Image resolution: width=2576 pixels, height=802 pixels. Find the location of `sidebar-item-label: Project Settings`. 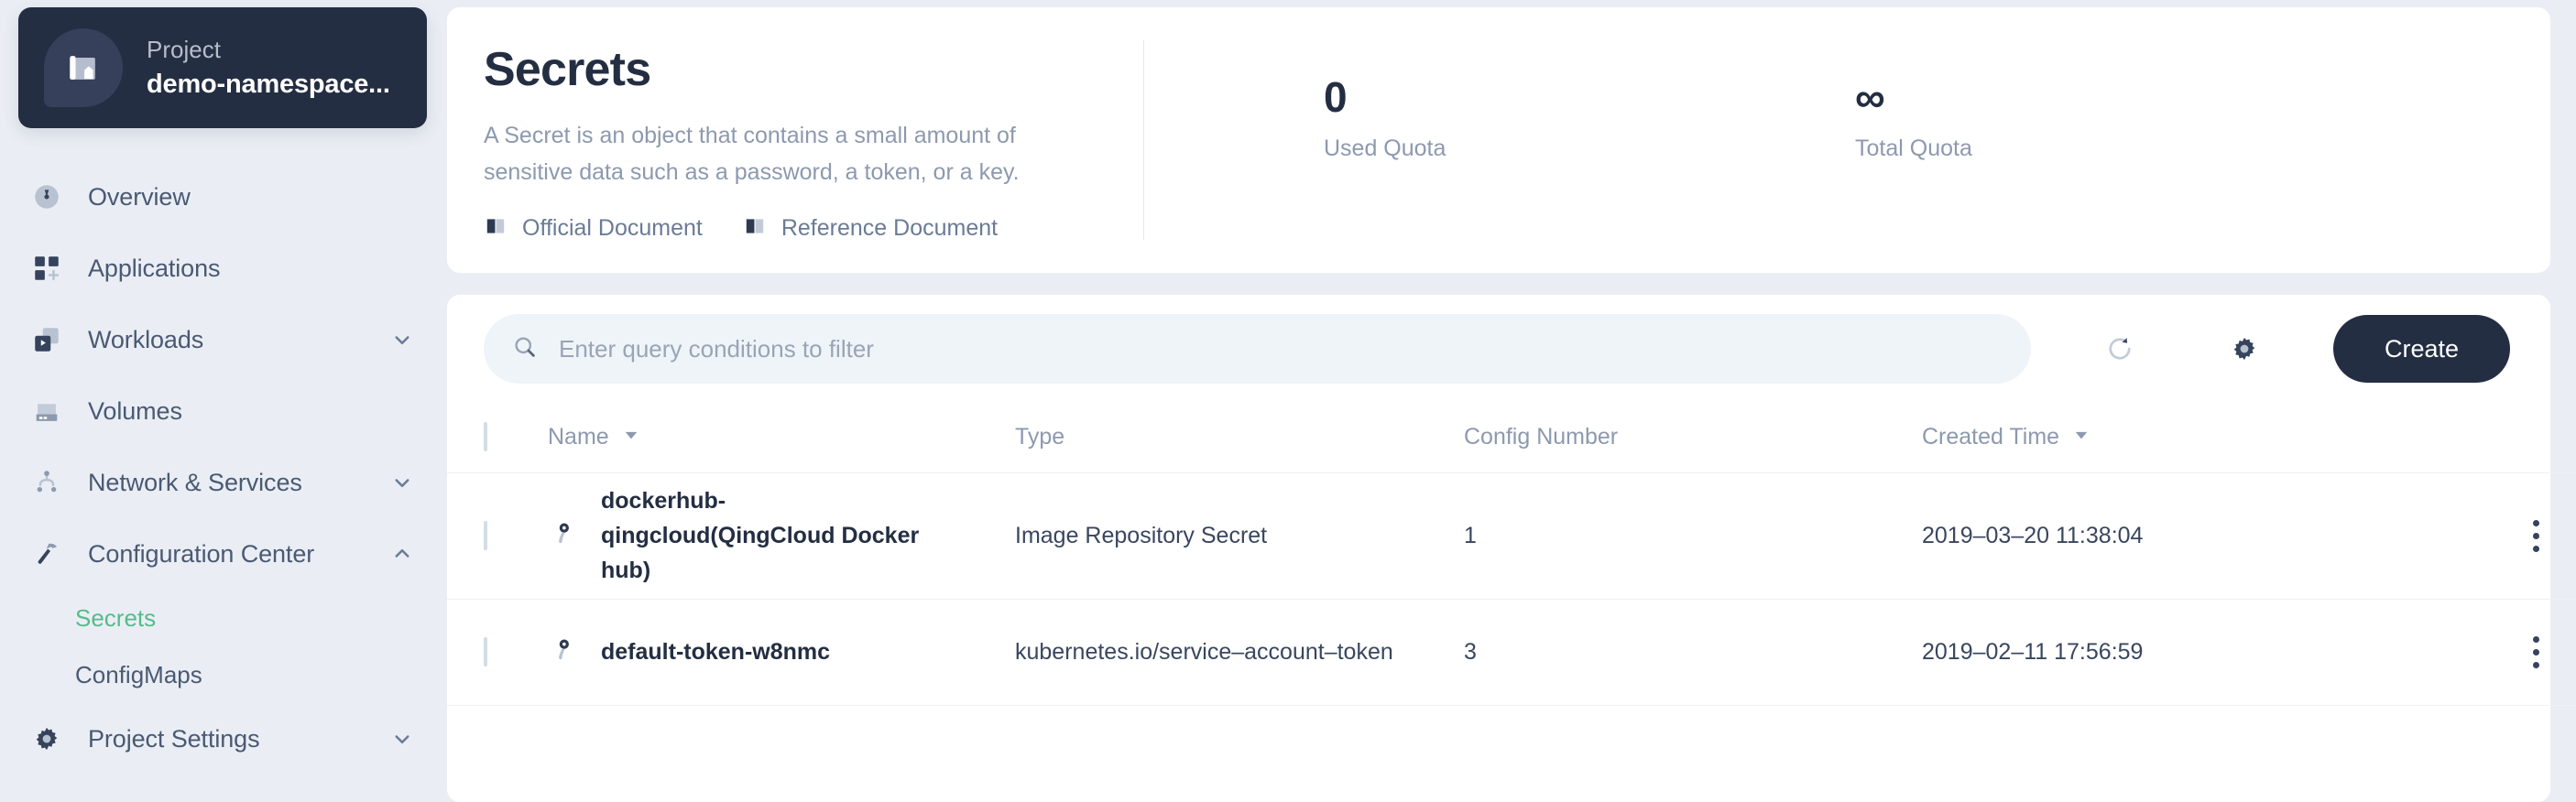

sidebar-item-label: Project Settings is located at coordinates (174, 738).